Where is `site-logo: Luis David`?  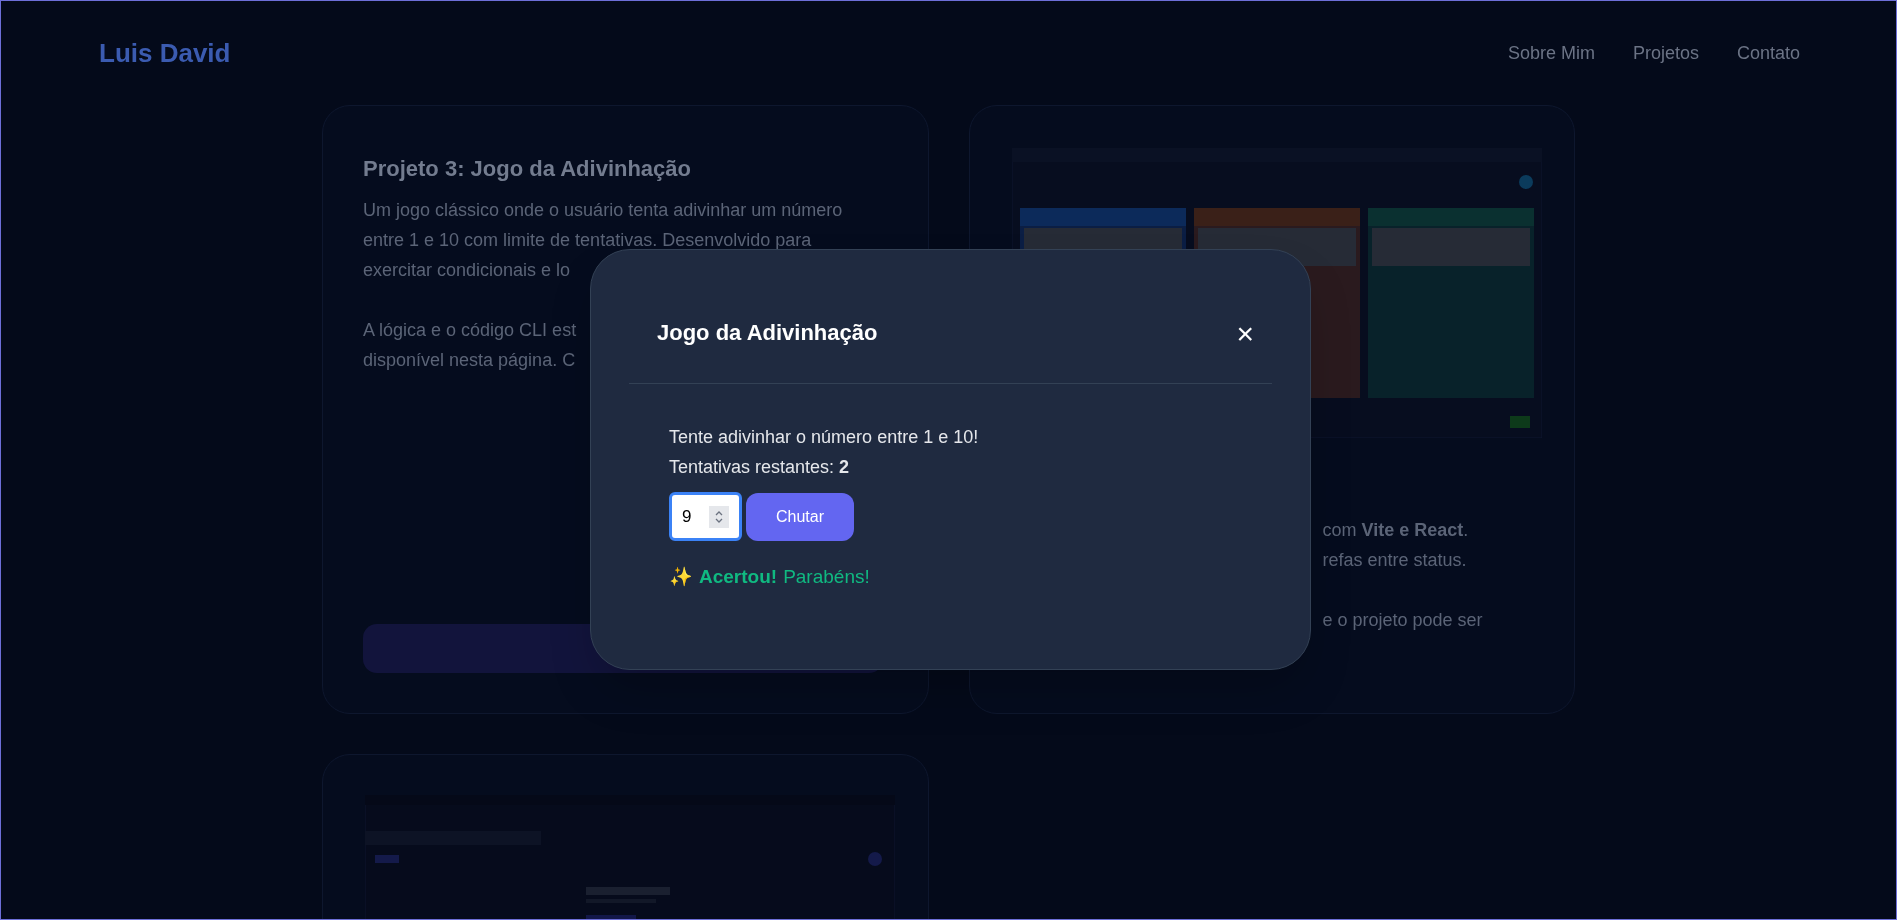
site-logo: Luis David is located at coordinates (165, 53).